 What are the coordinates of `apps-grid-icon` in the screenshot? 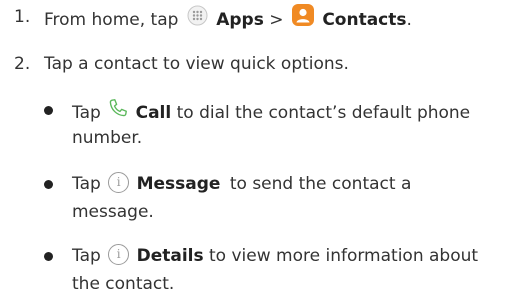 It's located at (197, 18).